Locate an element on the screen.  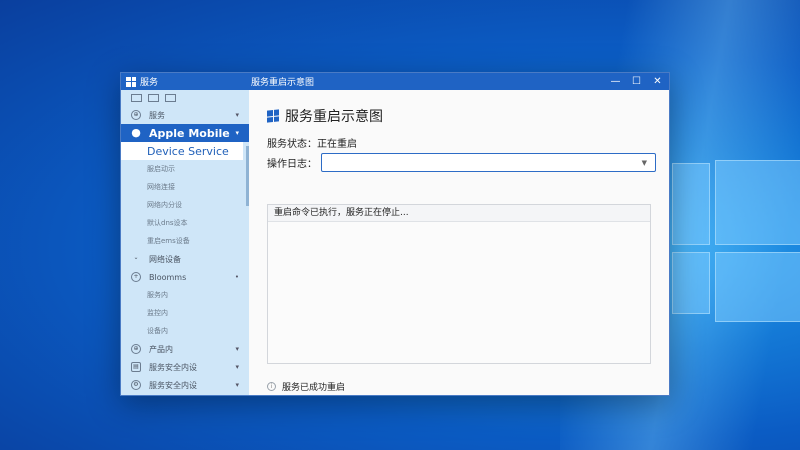
minimize-button: — is located at coordinates (615, 81).